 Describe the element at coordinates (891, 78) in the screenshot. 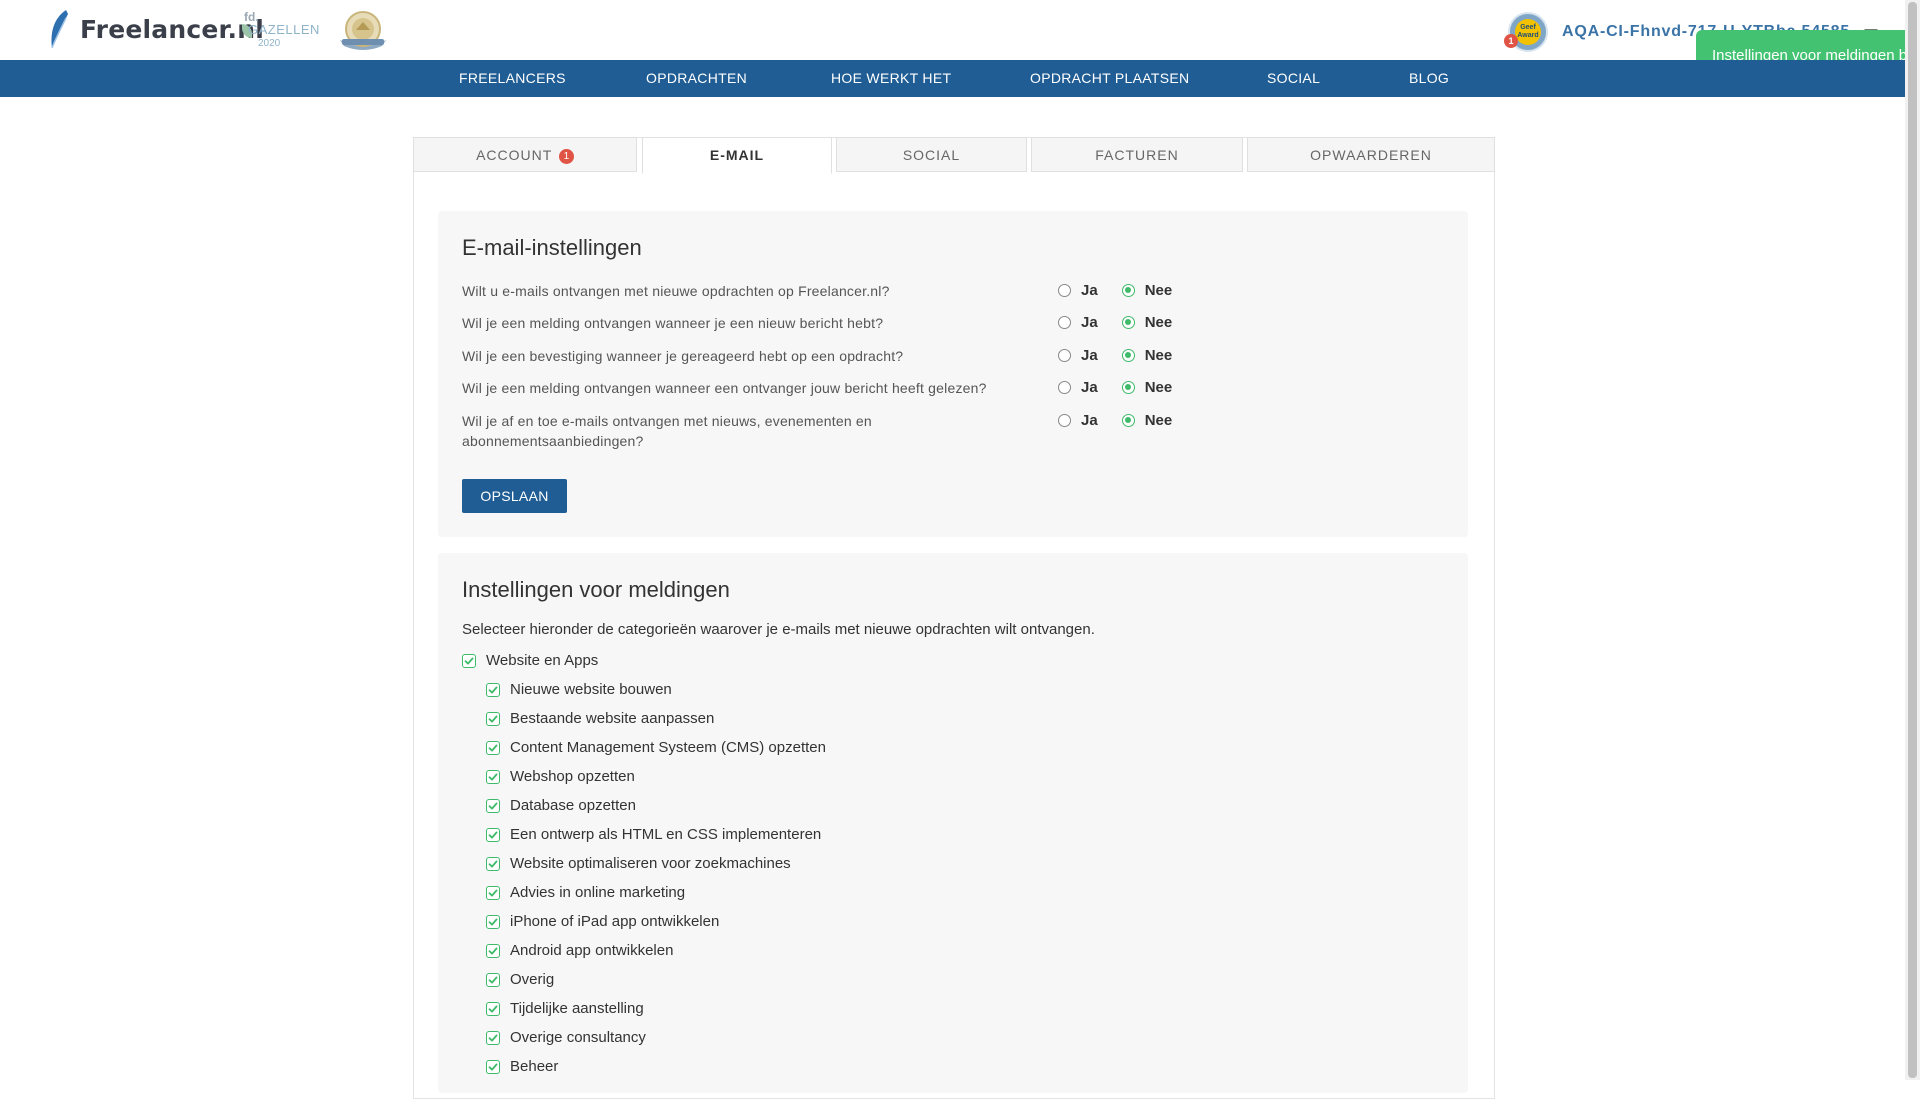

I see `nav-hoe-werkt-het: HOE WERKT HET` at that location.